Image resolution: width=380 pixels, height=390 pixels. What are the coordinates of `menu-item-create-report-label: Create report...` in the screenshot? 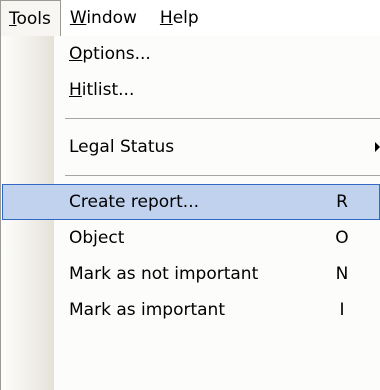 It's located at (134, 202).